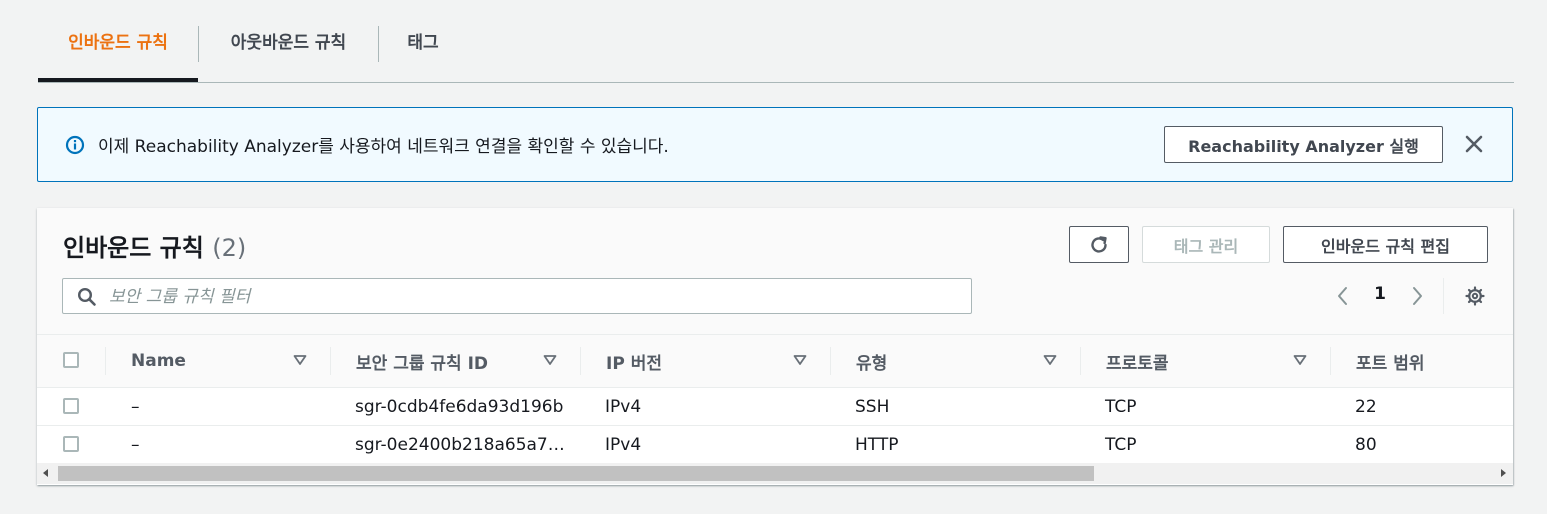 This screenshot has width=1547, height=514. I want to click on table-row: – sgr-0e2400b218a65a7… IPv4 HTTP TCP 80, so click(775, 445).